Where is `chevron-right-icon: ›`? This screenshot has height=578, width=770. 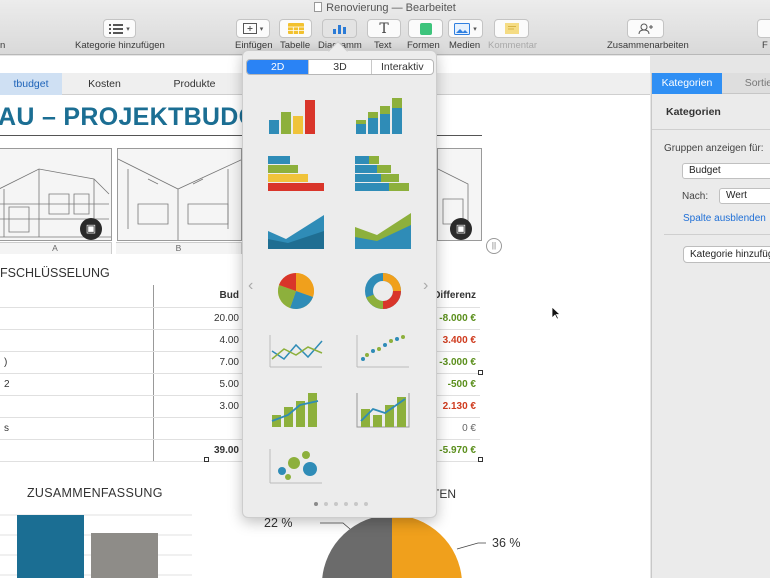
chevron-right-icon: › is located at coordinates (425, 286).